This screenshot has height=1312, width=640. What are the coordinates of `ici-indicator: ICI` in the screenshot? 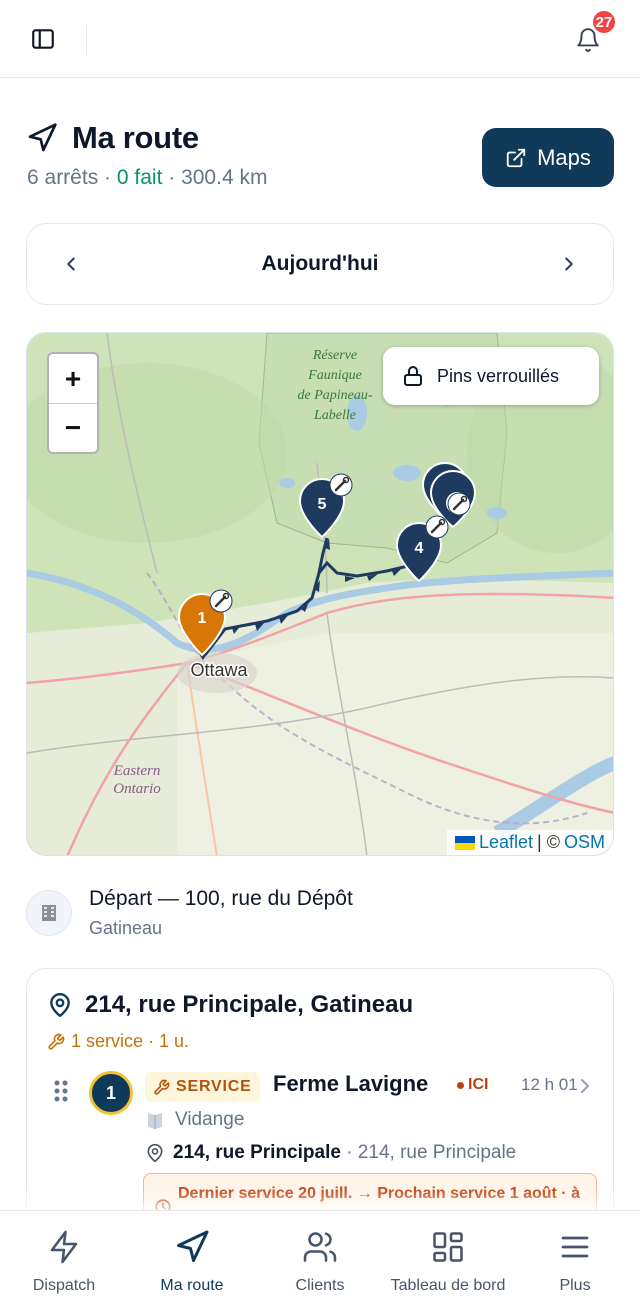 It's located at (472, 1085).